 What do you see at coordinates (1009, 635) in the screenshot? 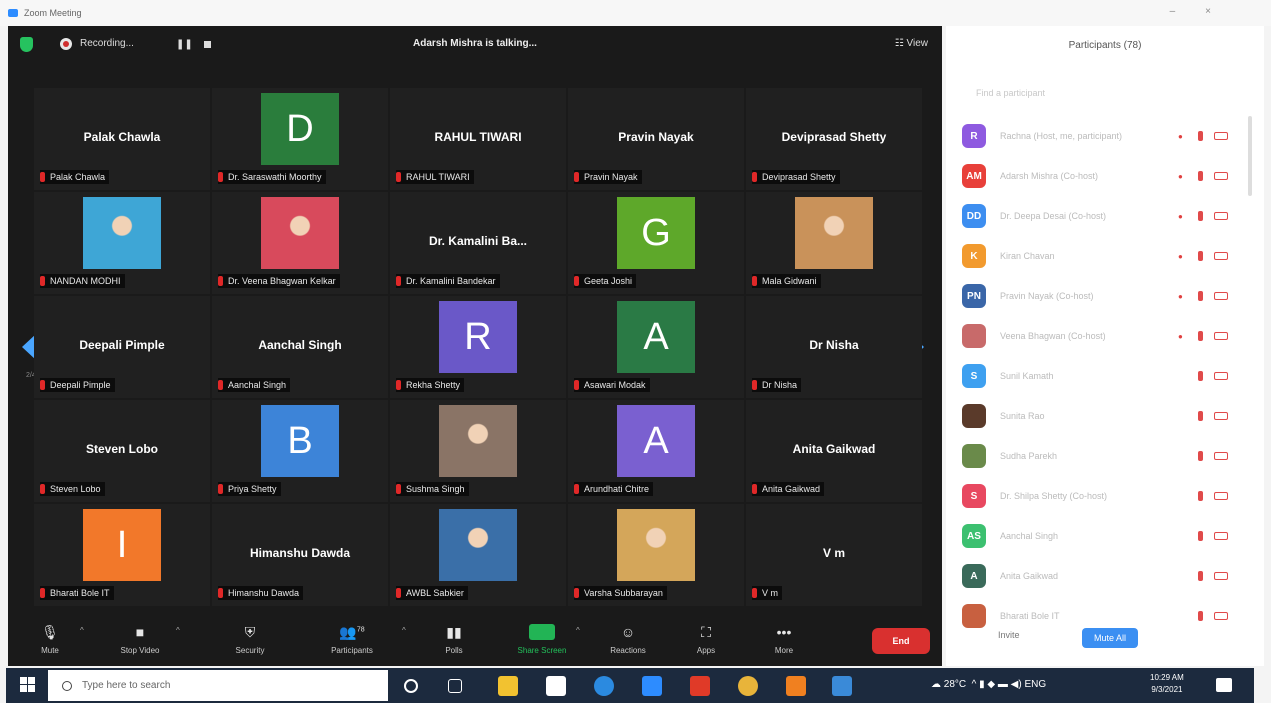
I see `invite-button: Invite` at bounding box center [1009, 635].